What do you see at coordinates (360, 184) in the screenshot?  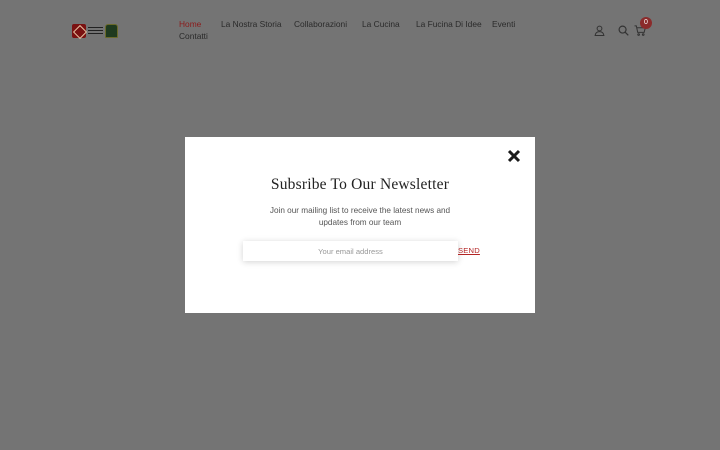 I see `popup-title: Subsribe To Our Newsletter` at bounding box center [360, 184].